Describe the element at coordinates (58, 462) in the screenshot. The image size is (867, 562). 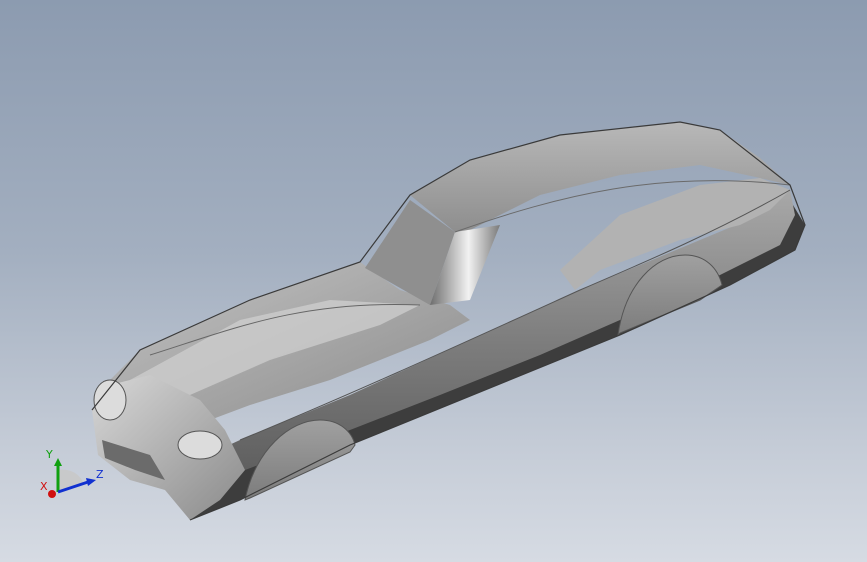
I see `triad-y-arrowhead` at that location.